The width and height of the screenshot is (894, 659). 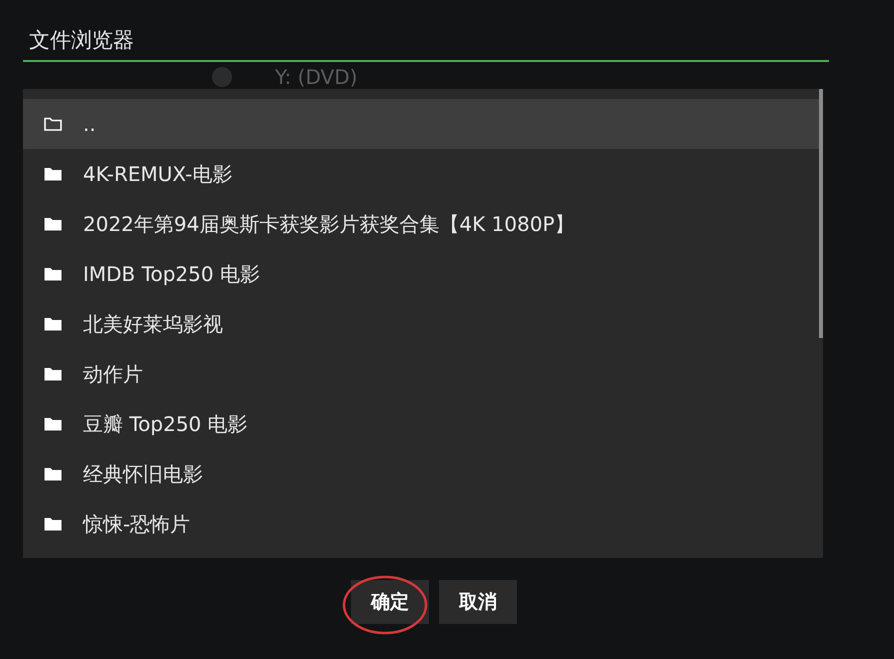 What do you see at coordinates (426, 43) in the screenshot?
I see `dialog-title: 文件浏览器` at bounding box center [426, 43].